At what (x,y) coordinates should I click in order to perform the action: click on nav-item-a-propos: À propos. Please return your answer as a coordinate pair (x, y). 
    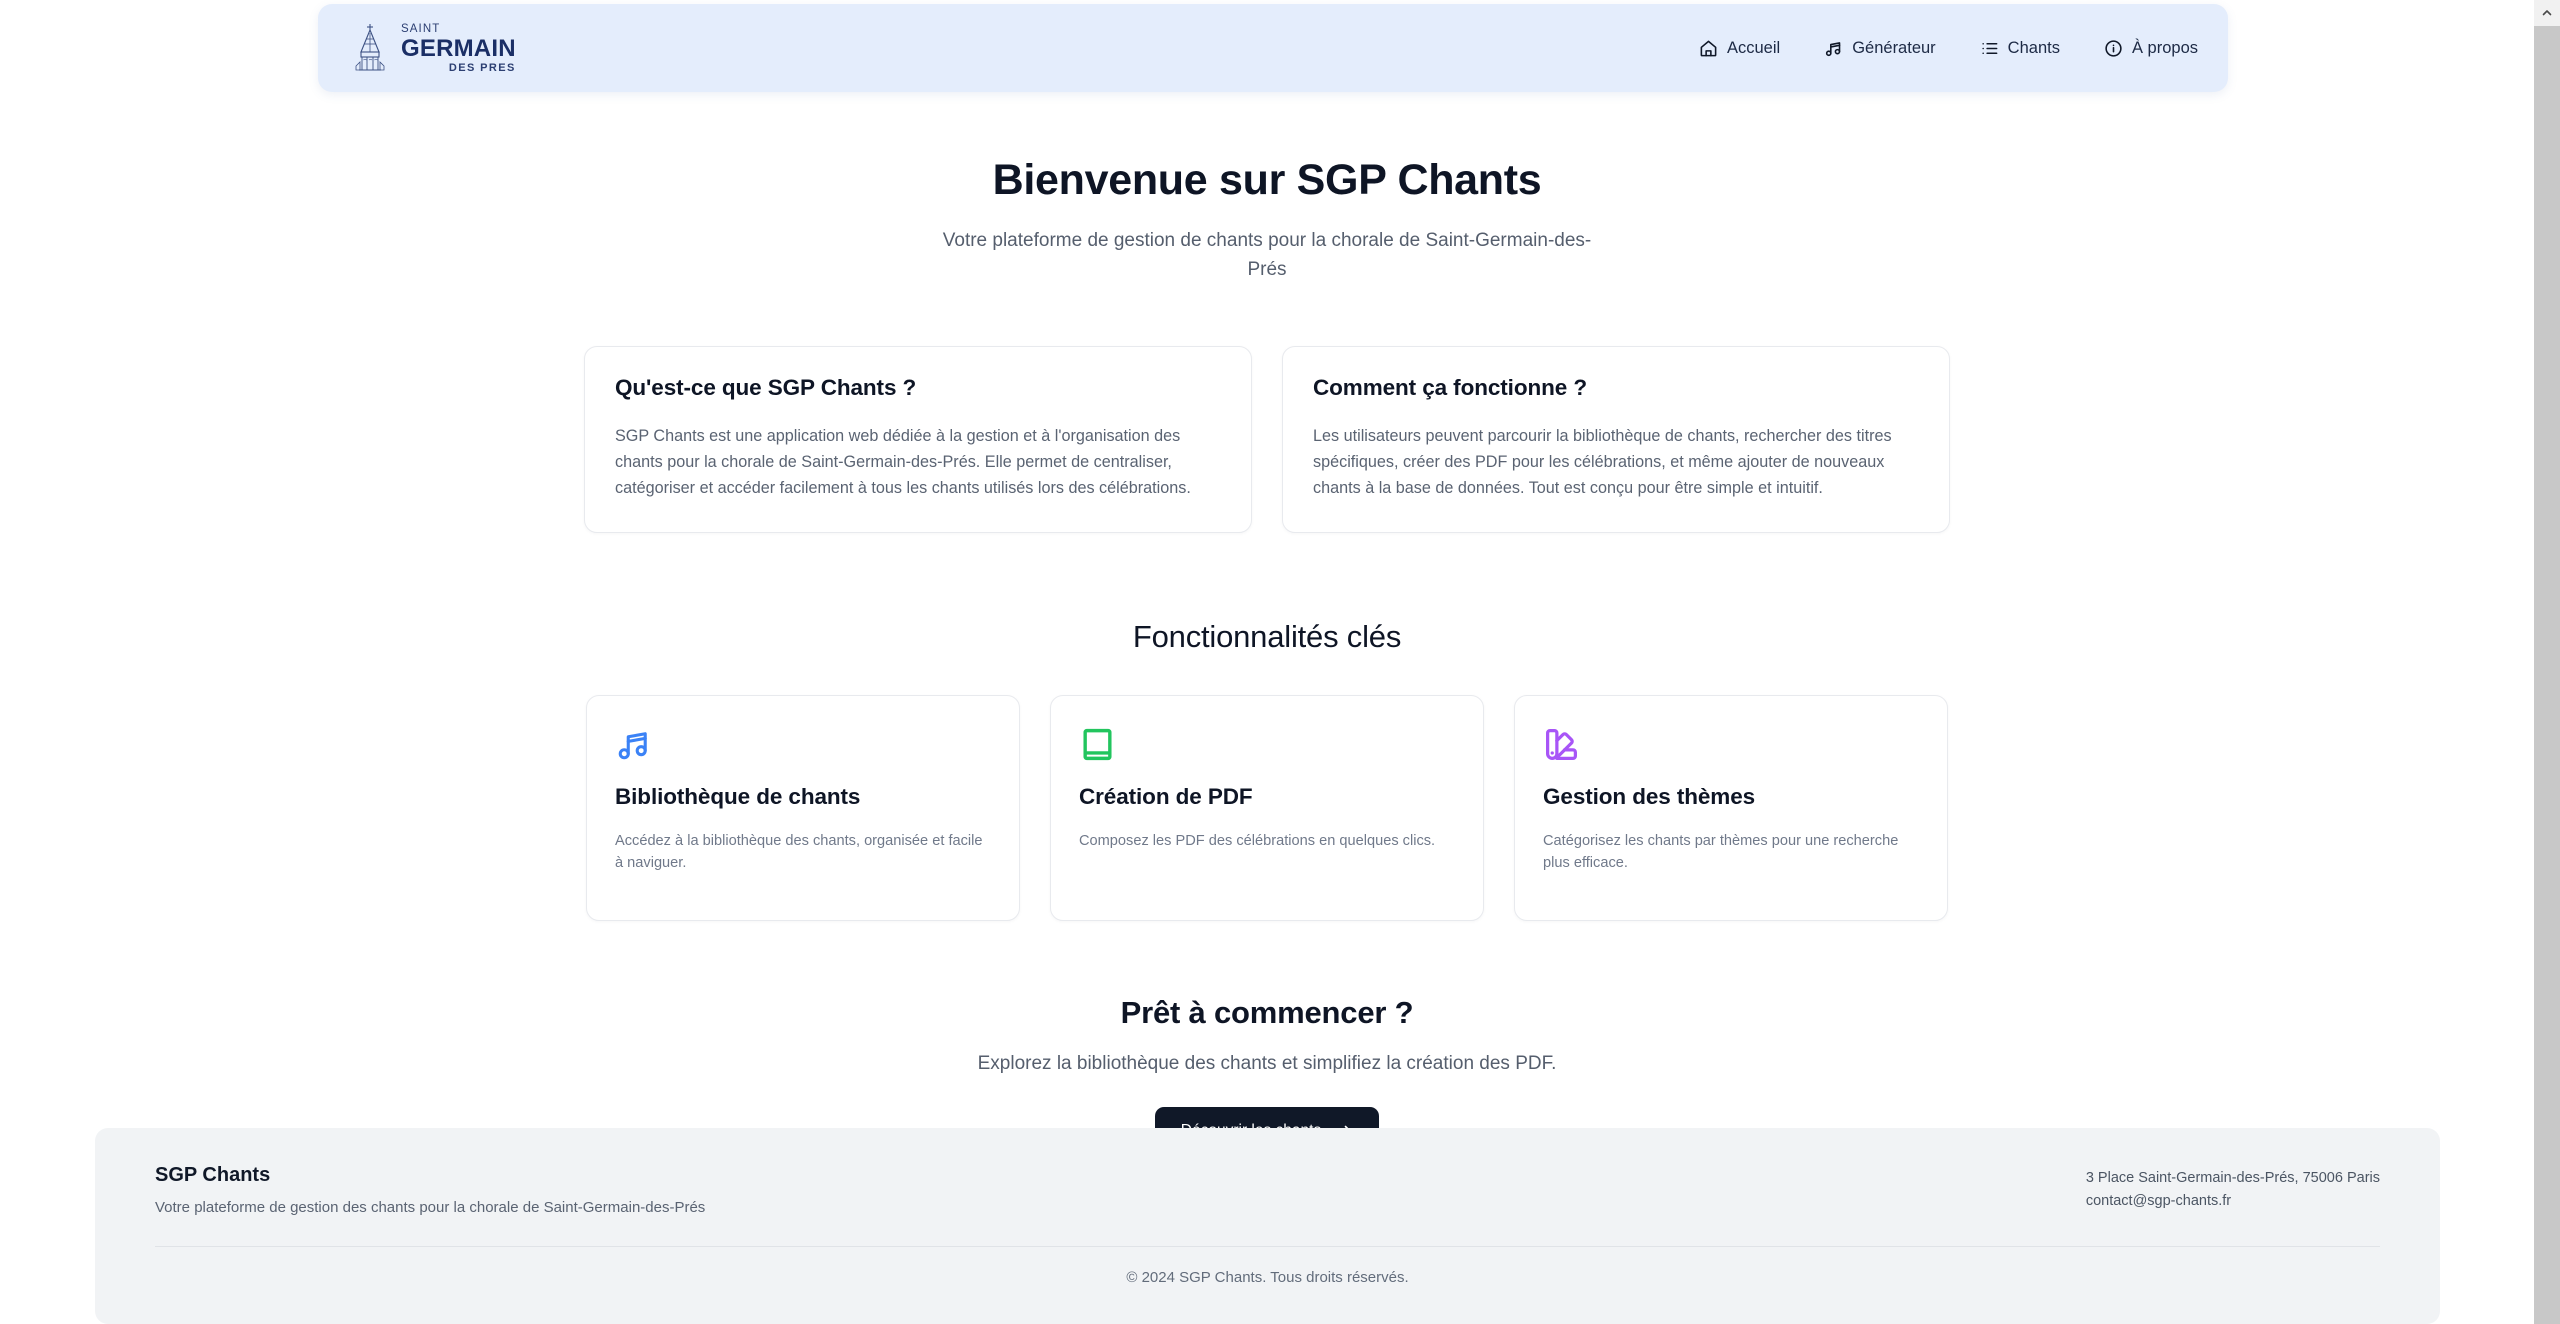
    Looking at the image, I should click on (2151, 48).